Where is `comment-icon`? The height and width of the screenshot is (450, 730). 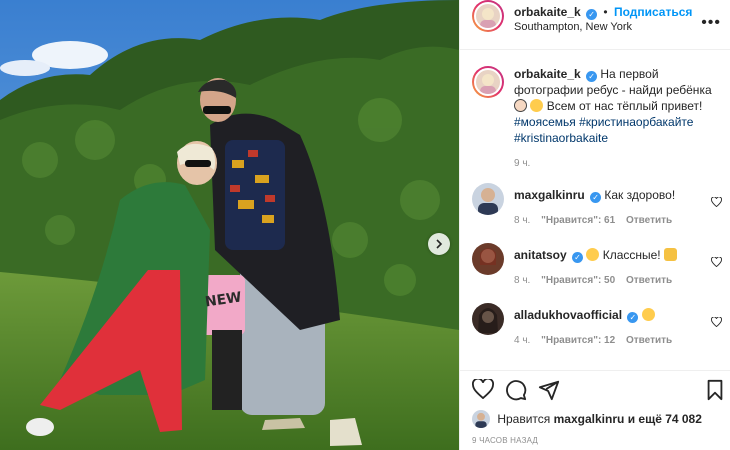 comment-icon is located at coordinates (516, 390).